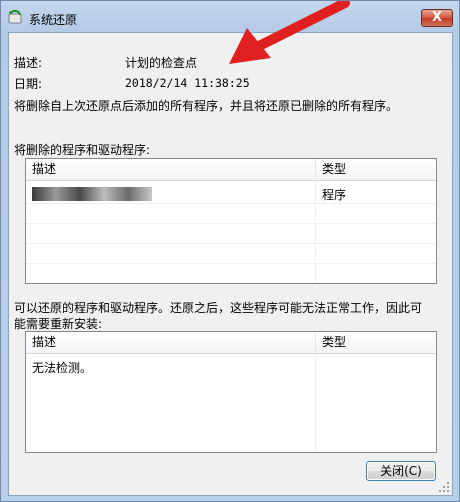  I want to click on description-label: 描述:, so click(28, 63).